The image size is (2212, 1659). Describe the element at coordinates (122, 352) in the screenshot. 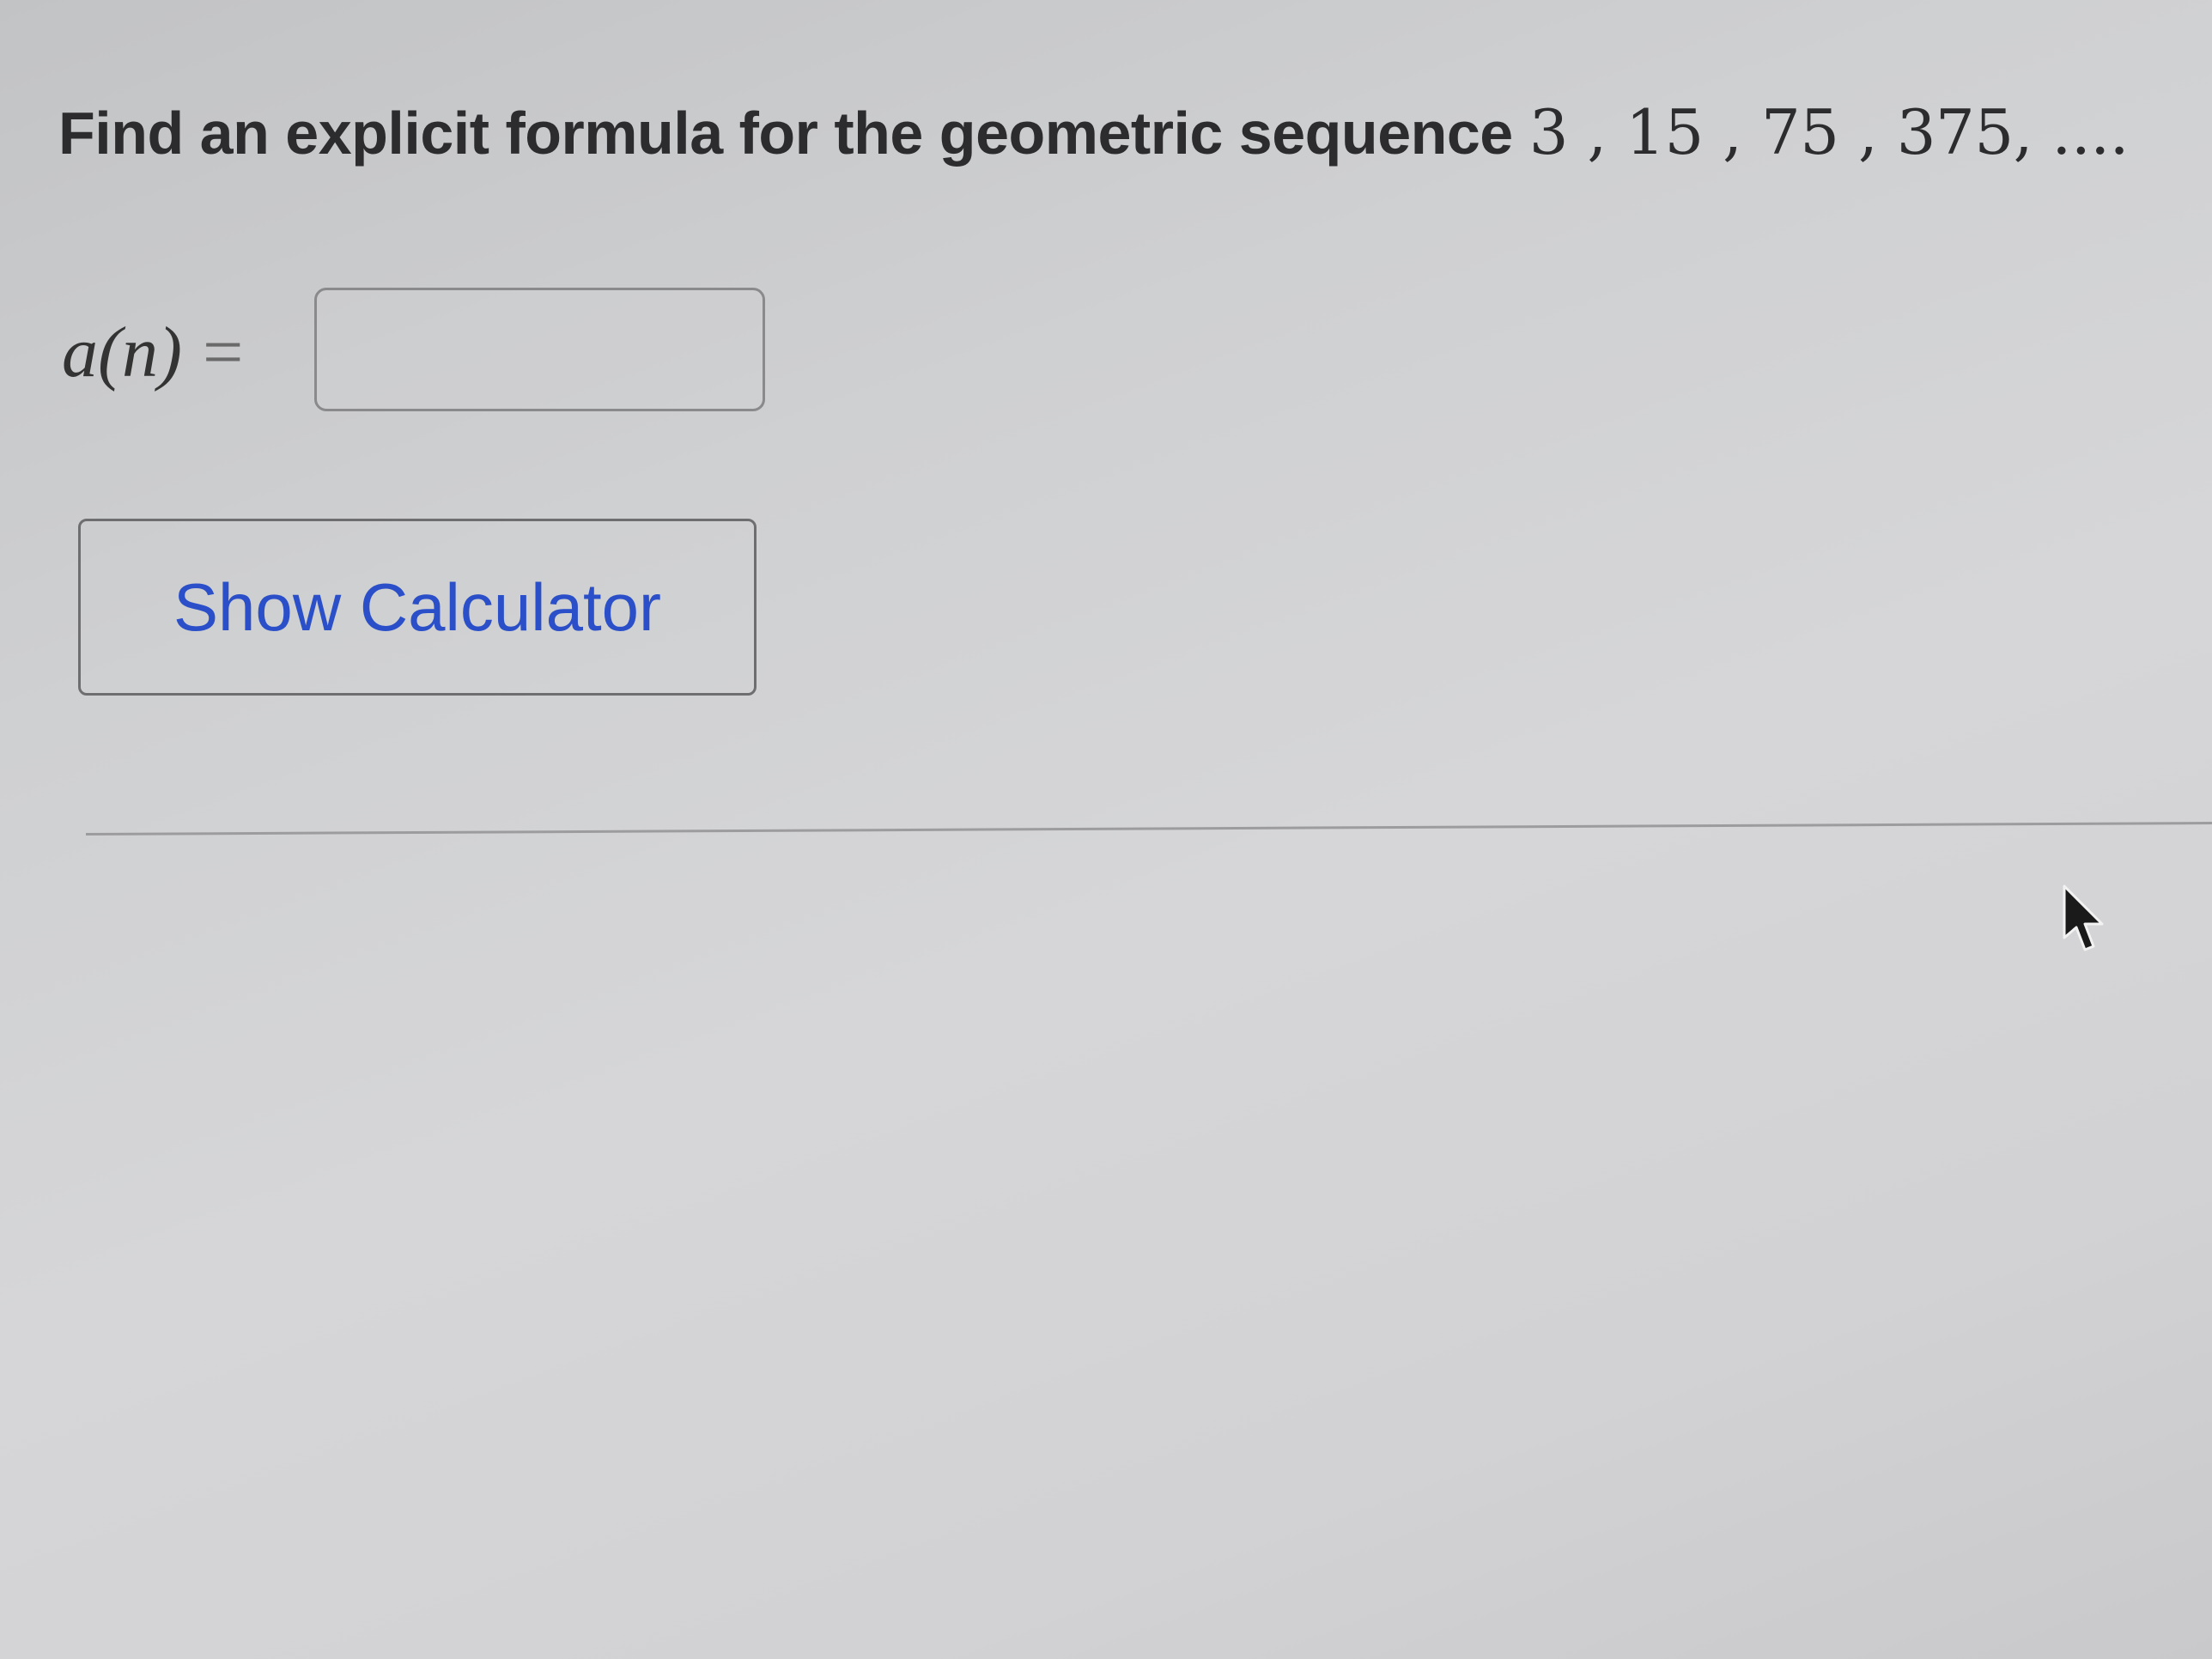

I see `function-label: a(n)` at that location.